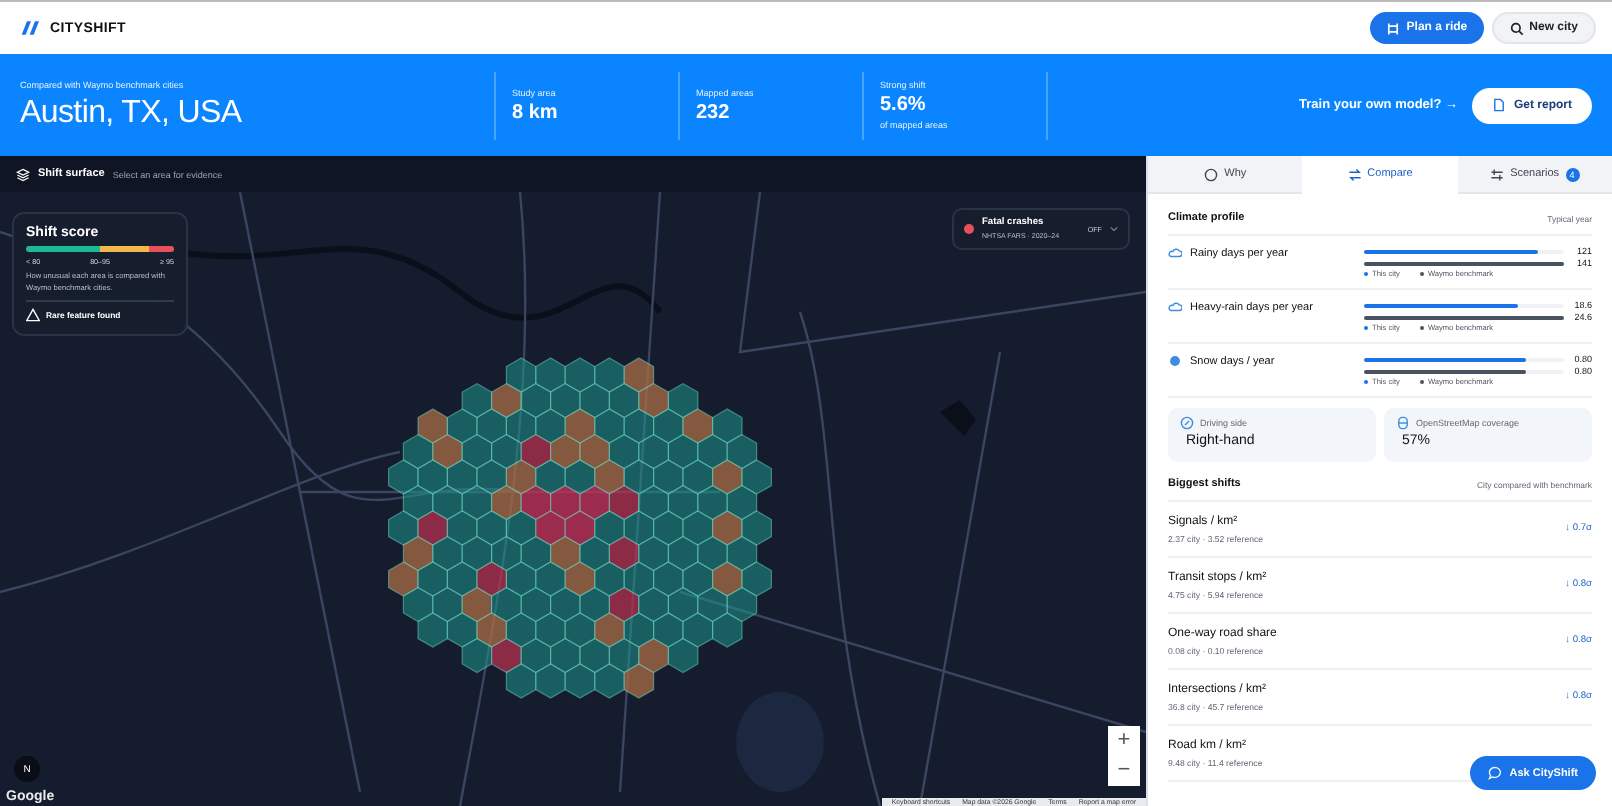 This screenshot has width=1612, height=806. I want to click on document-icon, so click(1498, 105).